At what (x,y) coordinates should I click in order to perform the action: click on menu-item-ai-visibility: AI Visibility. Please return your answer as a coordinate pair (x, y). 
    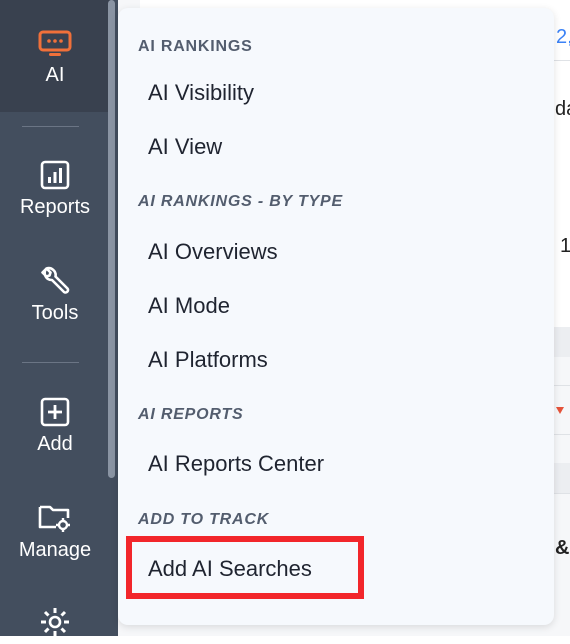
    Looking at the image, I should click on (201, 93).